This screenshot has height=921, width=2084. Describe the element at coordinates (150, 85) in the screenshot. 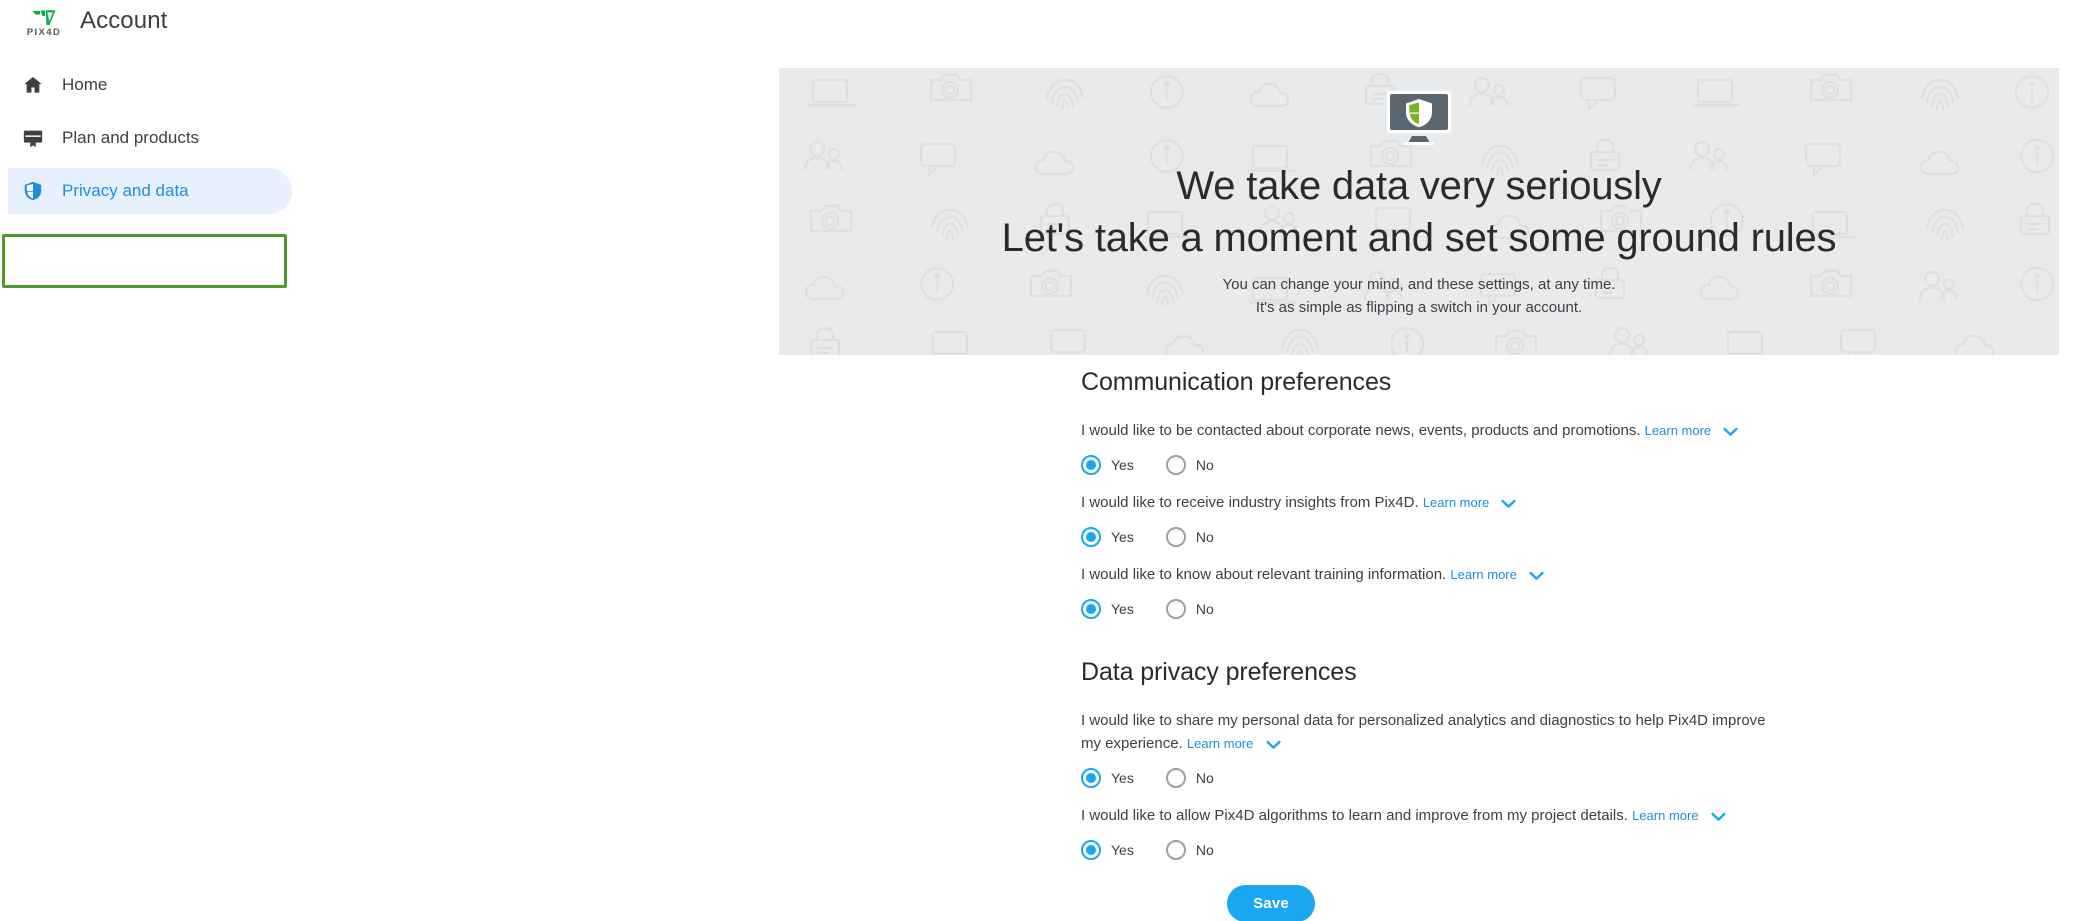

I see `sidebar-item-home: Home` at that location.